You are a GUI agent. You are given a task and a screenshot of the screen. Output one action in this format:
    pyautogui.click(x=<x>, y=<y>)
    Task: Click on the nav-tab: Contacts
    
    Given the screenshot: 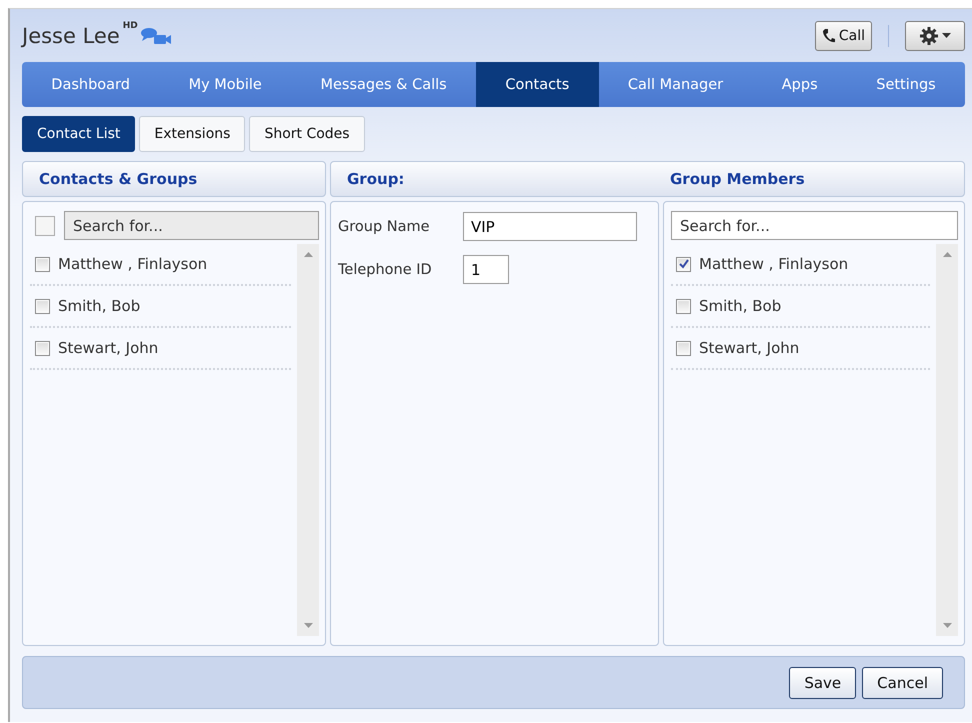 What is the action you would take?
    pyautogui.click(x=537, y=84)
    